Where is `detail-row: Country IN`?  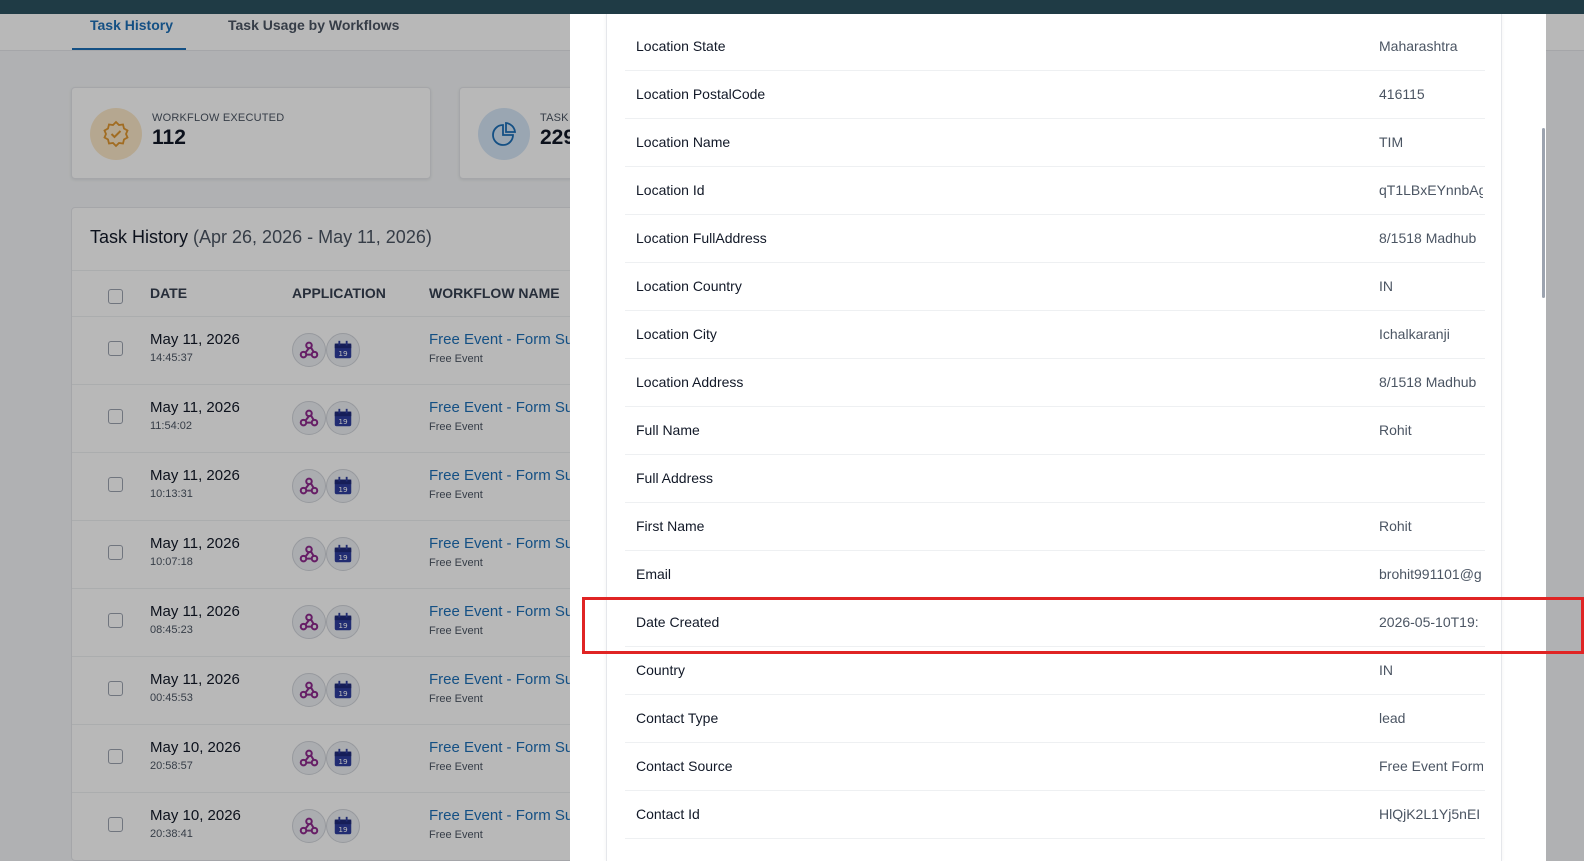
detail-row: Country IN is located at coordinates (1055, 671).